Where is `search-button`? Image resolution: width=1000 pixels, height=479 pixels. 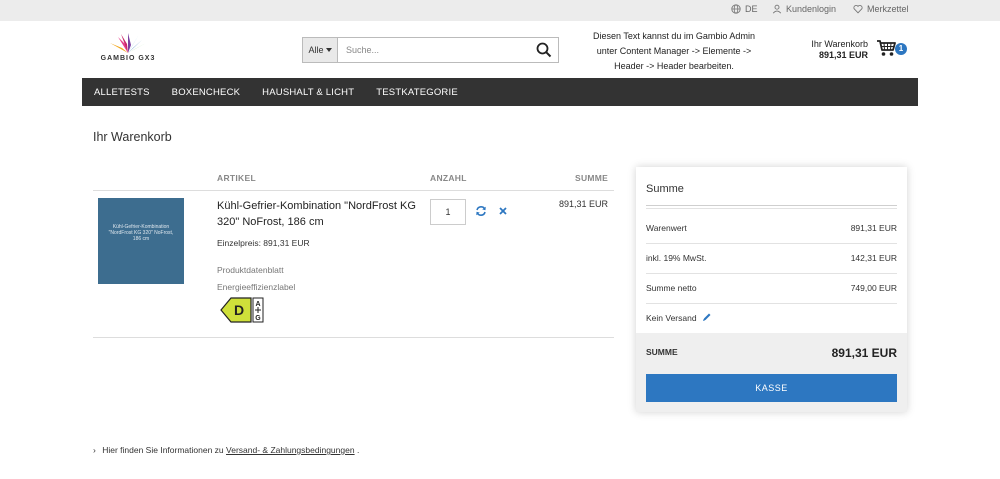 search-button is located at coordinates (544, 50).